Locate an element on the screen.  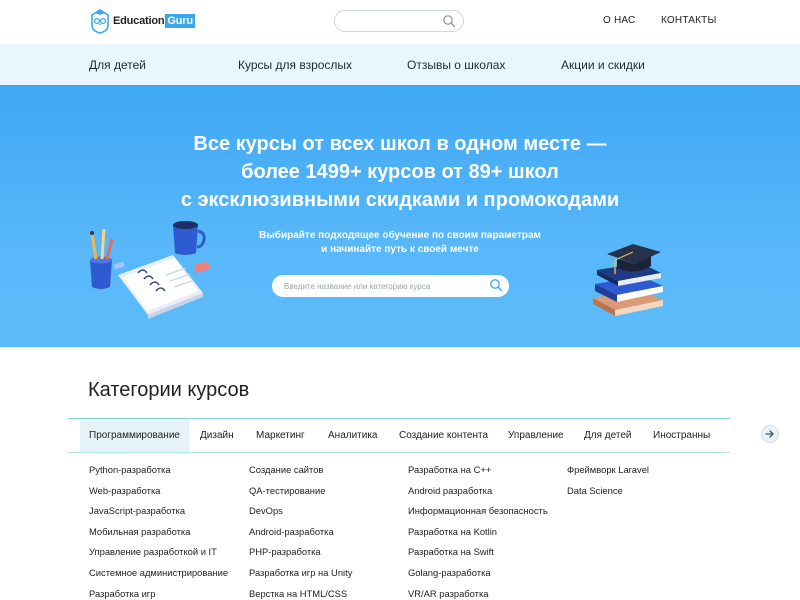
category-link: Фреймворк Laravel is located at coordinates (608, 473).